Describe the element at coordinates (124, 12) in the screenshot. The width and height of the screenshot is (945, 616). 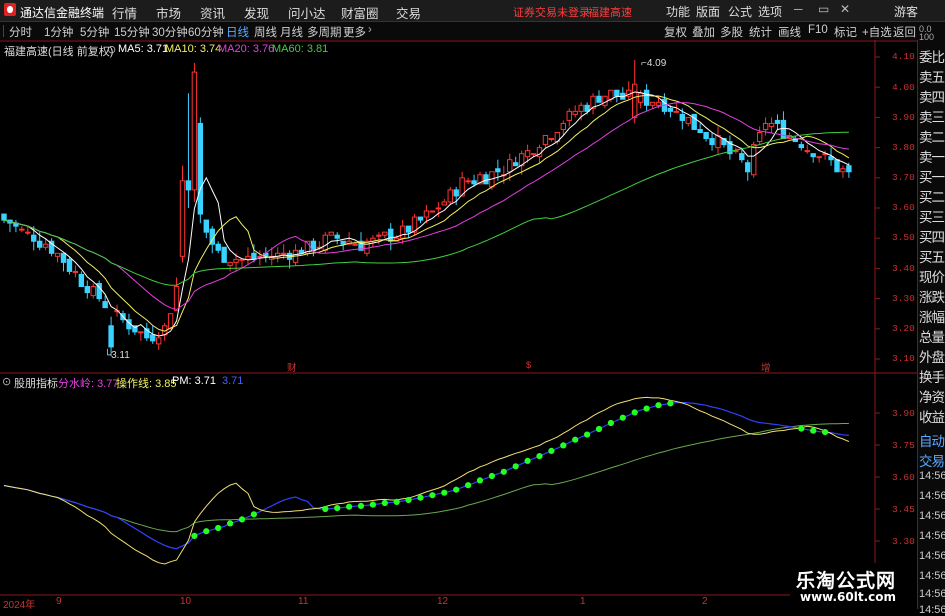
I see `menu-quotes: 行情` at that location.